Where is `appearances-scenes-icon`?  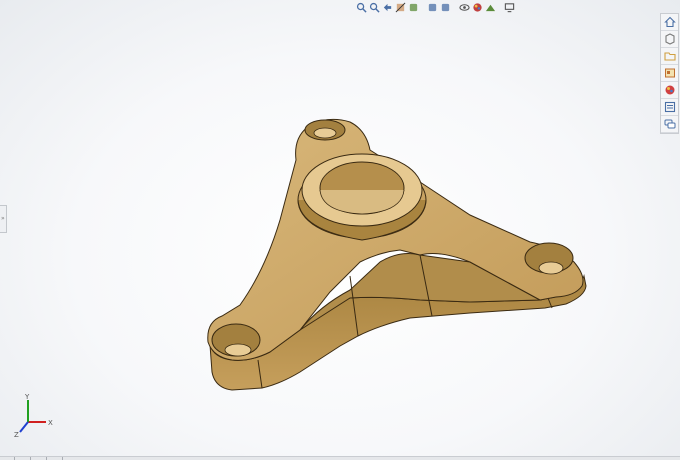 appearances-scenes-icon is located at coordinates (669, 90).